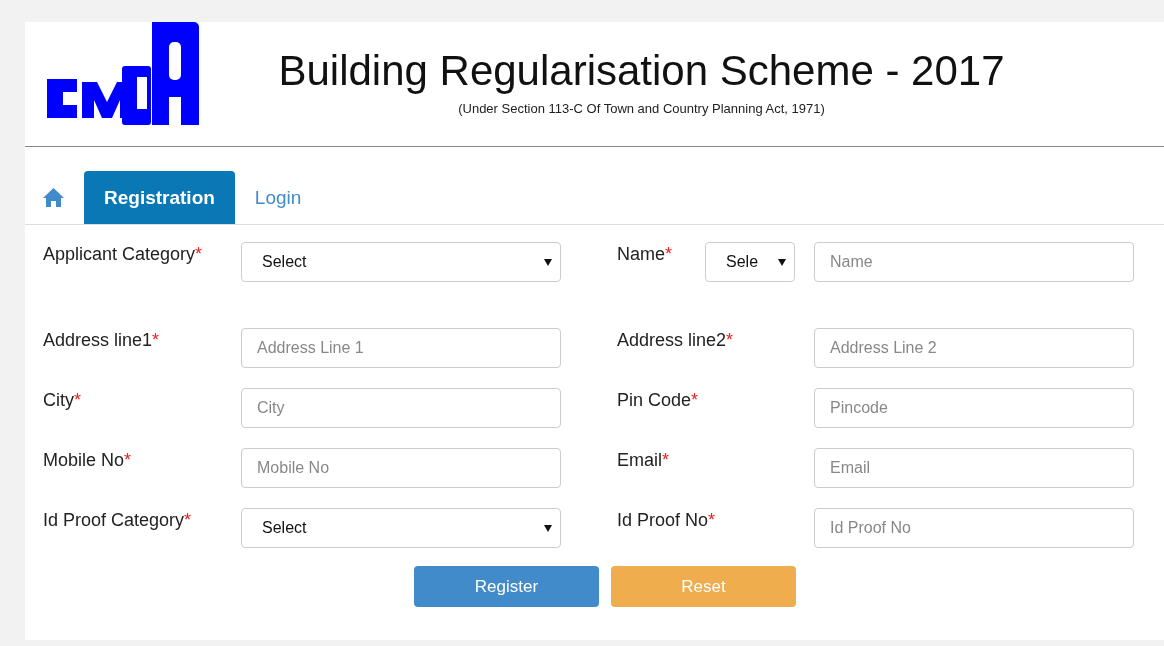 The height and width of the screenshot is (646, 1164). Describe the element at coordinates (974, 262) in the screenshot. I see `input-field: Name` at that location.